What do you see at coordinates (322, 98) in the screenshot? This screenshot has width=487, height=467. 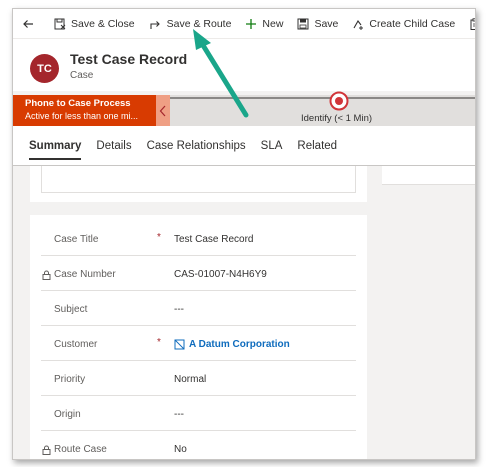 I see `bpf-progress-line` at bounding box center [322, 98].